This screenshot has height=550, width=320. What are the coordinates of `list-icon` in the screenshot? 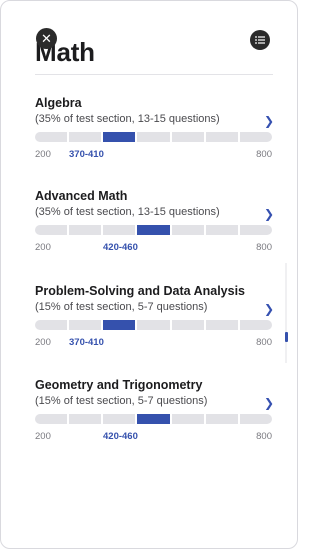 It's located at (260, 40).